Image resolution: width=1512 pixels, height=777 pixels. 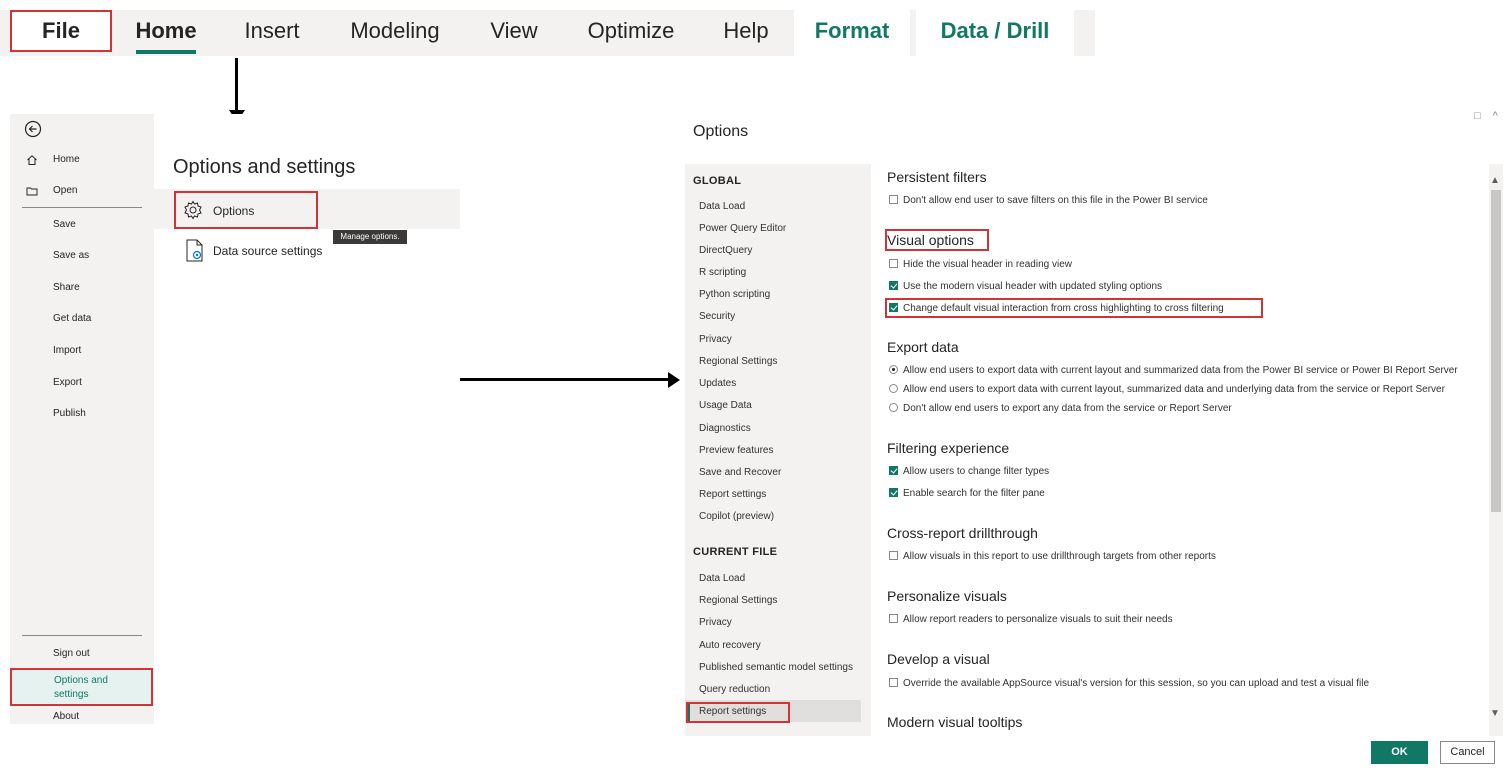 What do you see at coordinates (893, 369) in the screenshot?
I see `radio-selected` at bounding box center [893, 369].